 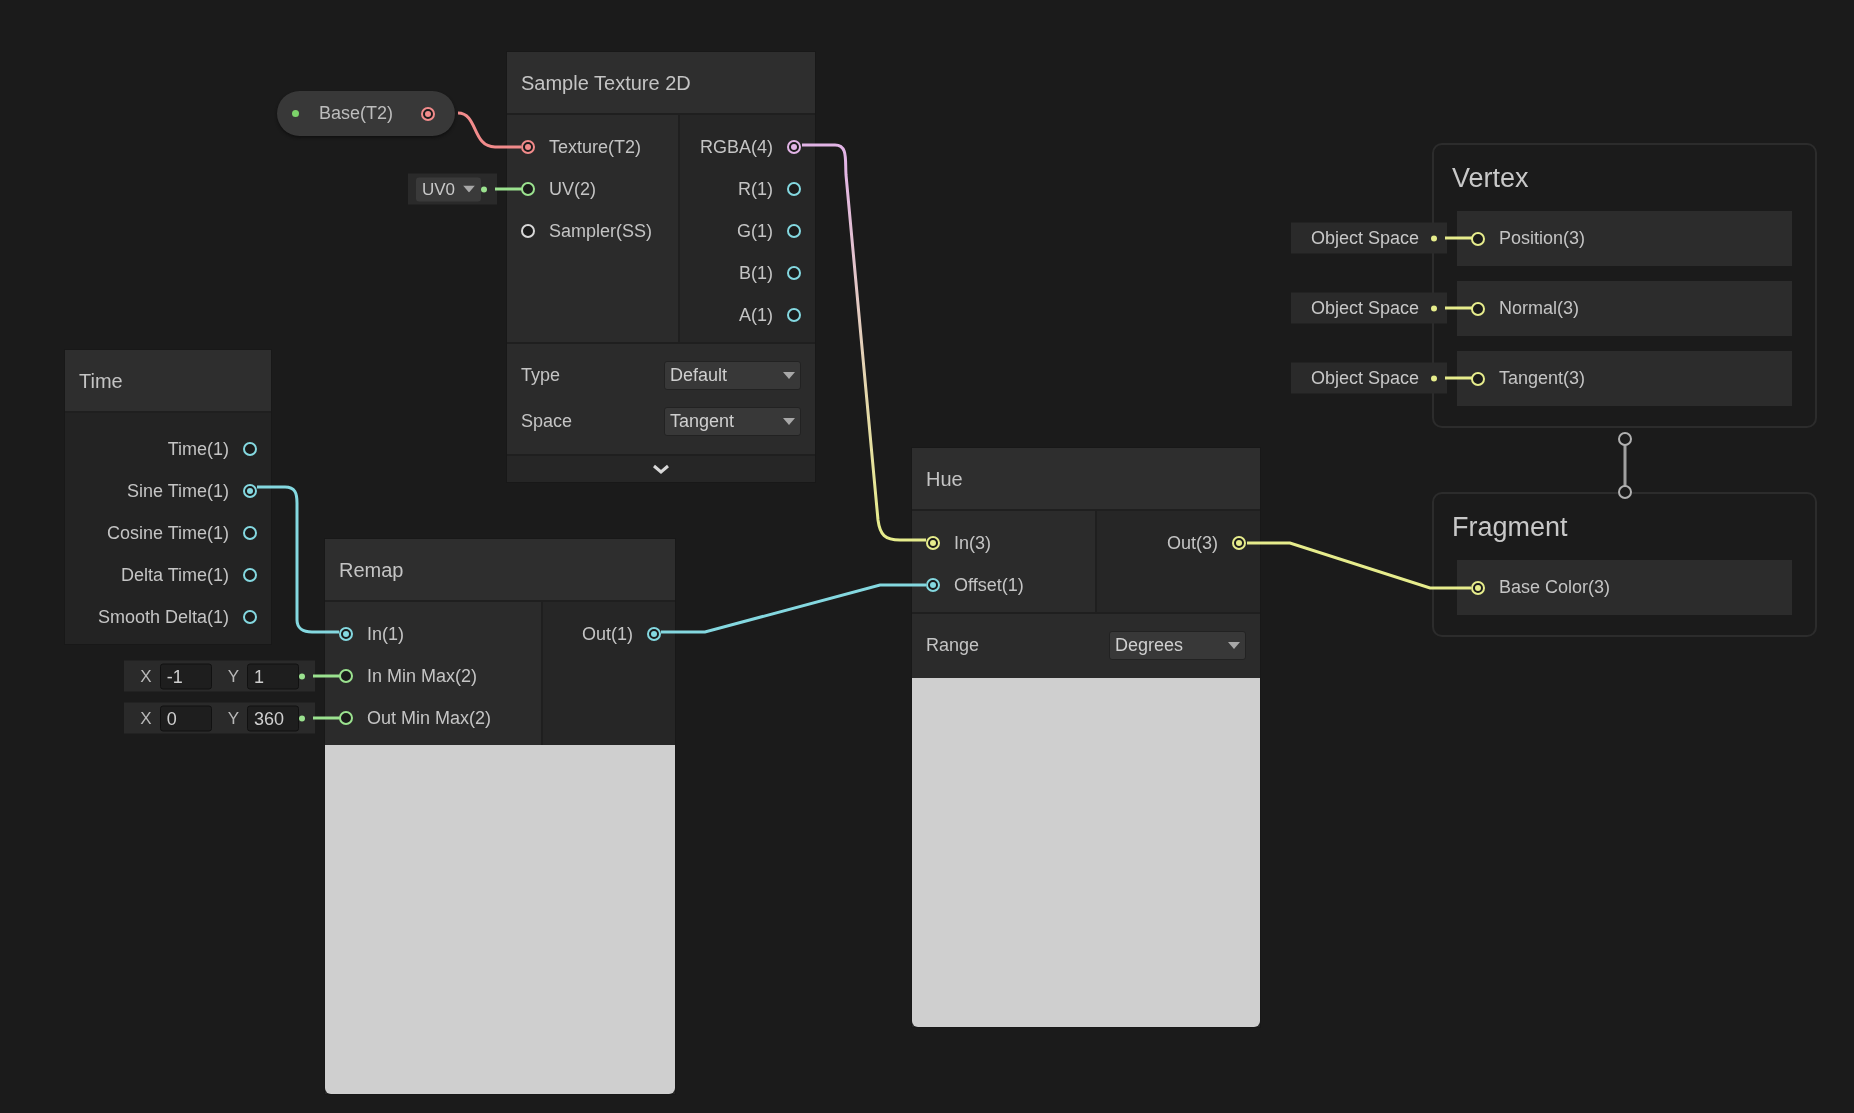 What do you see at coordinates (756, 315) in the screenshot?
I see `port-label: A(1)` at bounding box center [756, 315].